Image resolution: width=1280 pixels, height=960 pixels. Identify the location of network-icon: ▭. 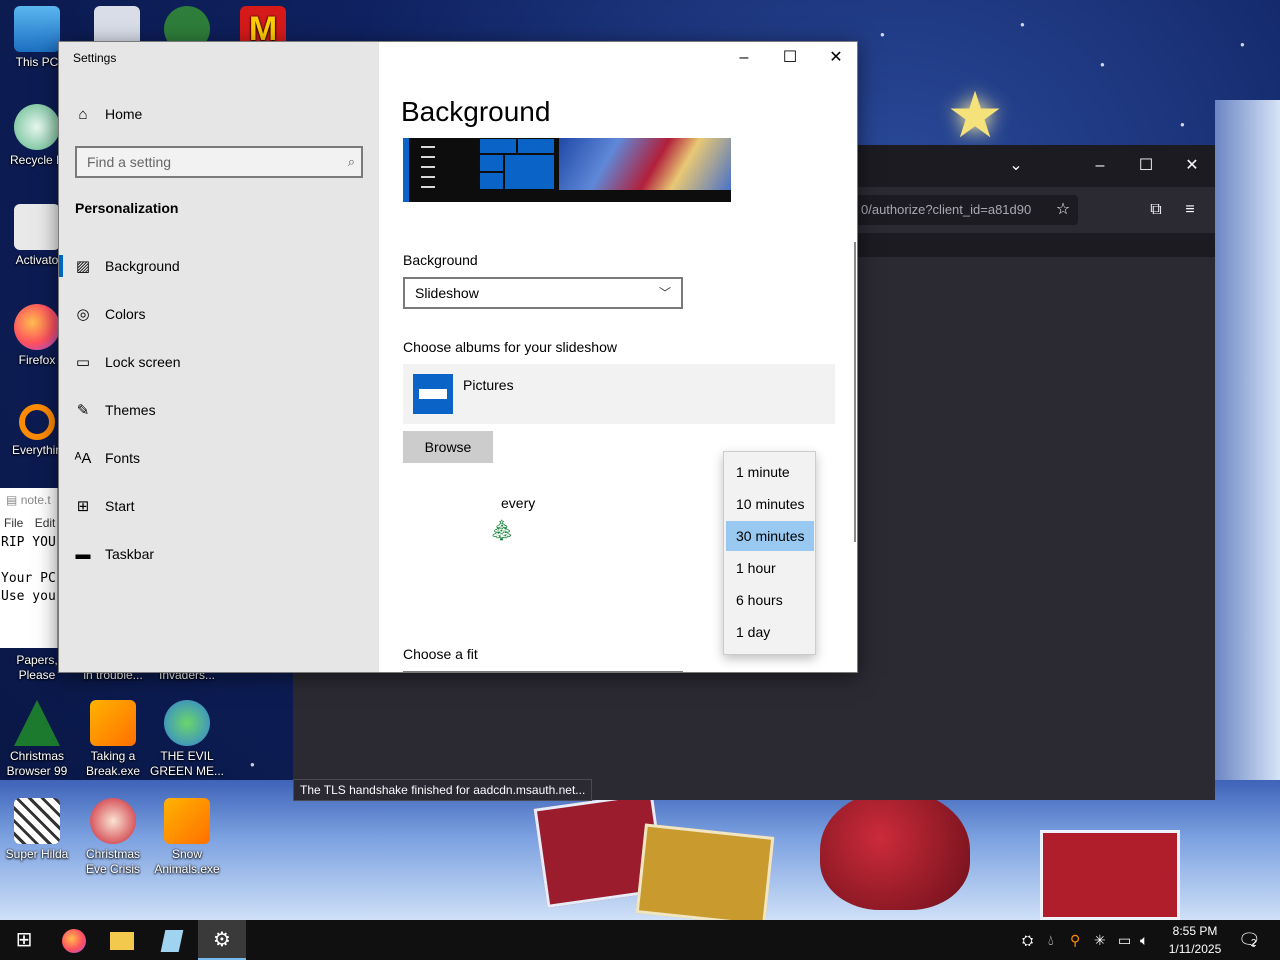
(1124, 940).